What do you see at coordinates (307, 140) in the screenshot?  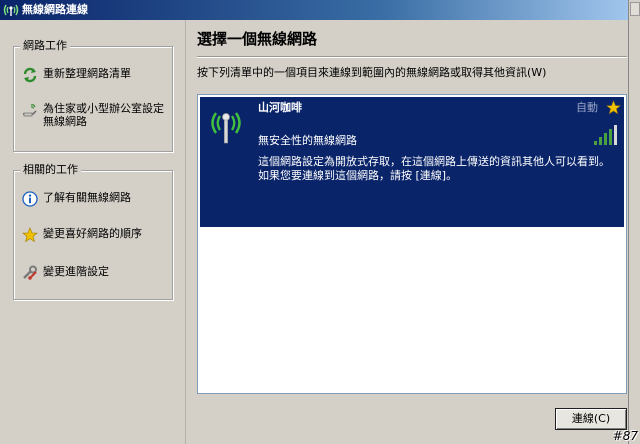 I see `security-type: 無安全性的無線網路` at bounding box center [307, 140].